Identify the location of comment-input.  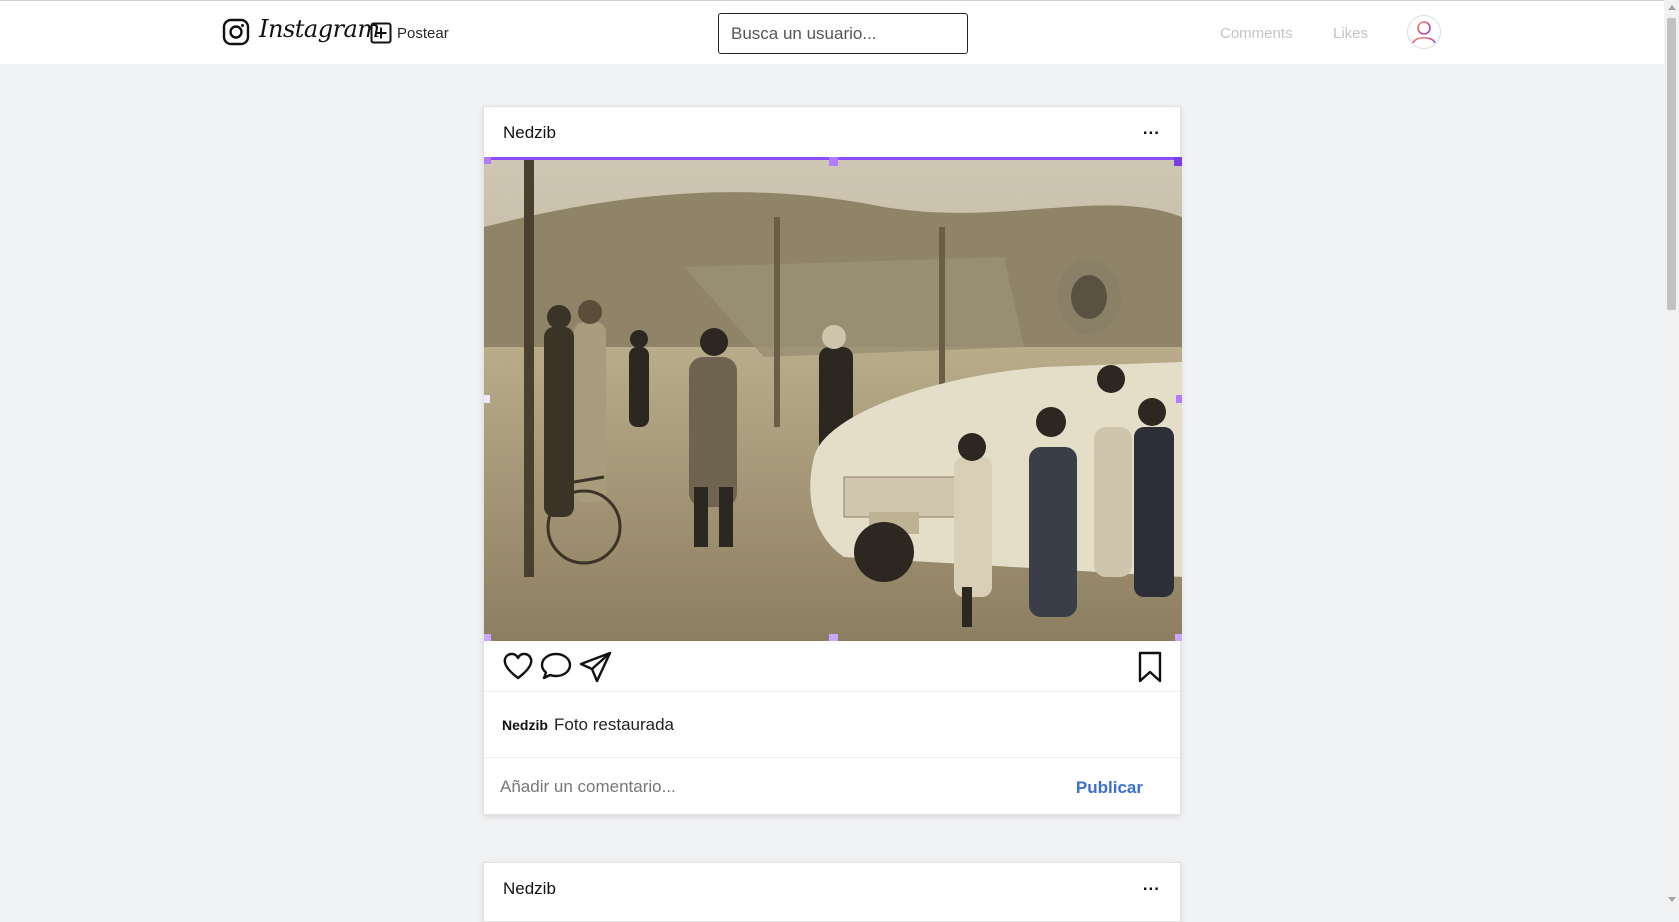
(760, 787).